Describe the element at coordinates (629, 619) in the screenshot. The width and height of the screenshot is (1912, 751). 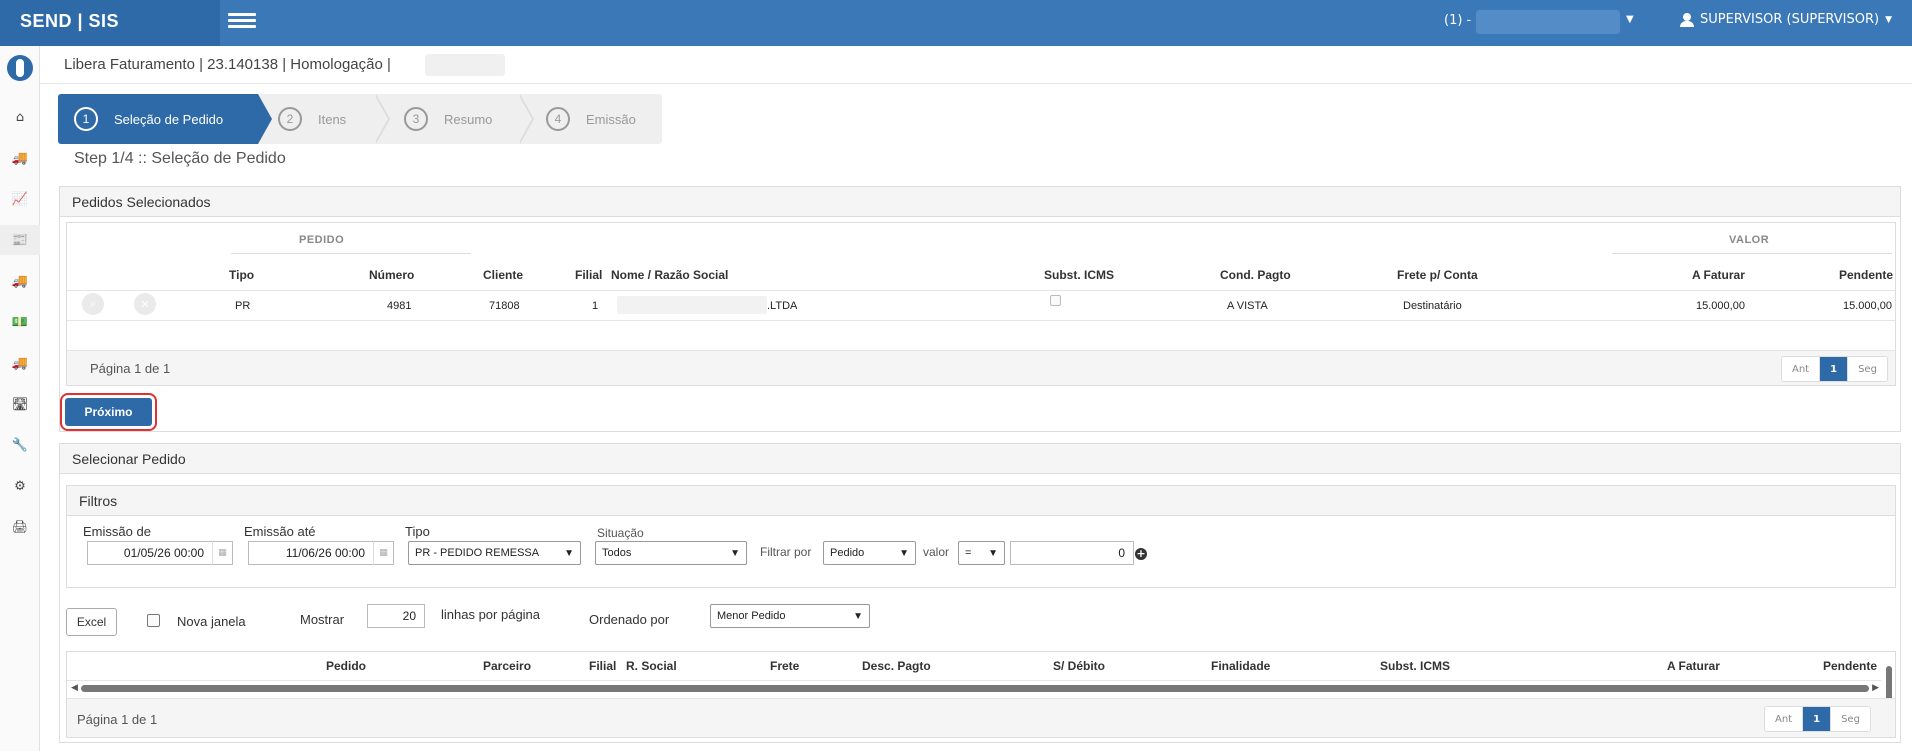
I see `ordenado-por-label: Ordenado por` at that location.